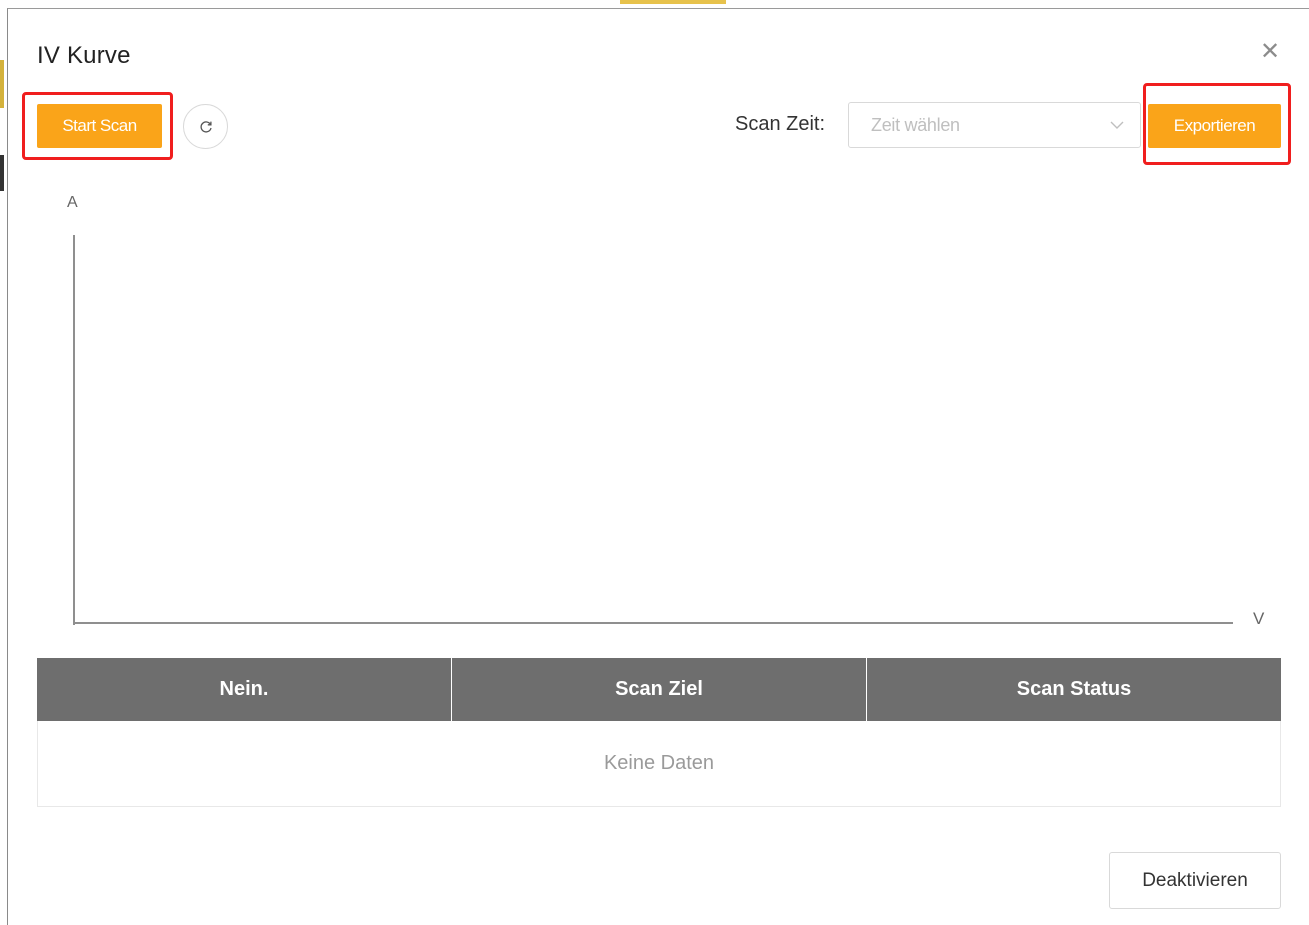  Describe the element at coordinates (1214, 126) in the screenshot. I see `export-button: Exportieren` at that location.